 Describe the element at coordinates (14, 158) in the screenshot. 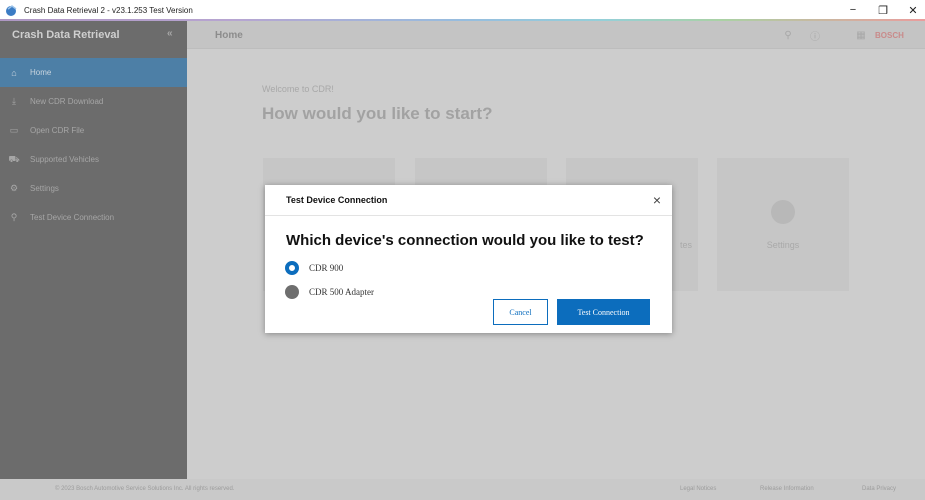

I see `vehicle-icon: ⛟` at that location.